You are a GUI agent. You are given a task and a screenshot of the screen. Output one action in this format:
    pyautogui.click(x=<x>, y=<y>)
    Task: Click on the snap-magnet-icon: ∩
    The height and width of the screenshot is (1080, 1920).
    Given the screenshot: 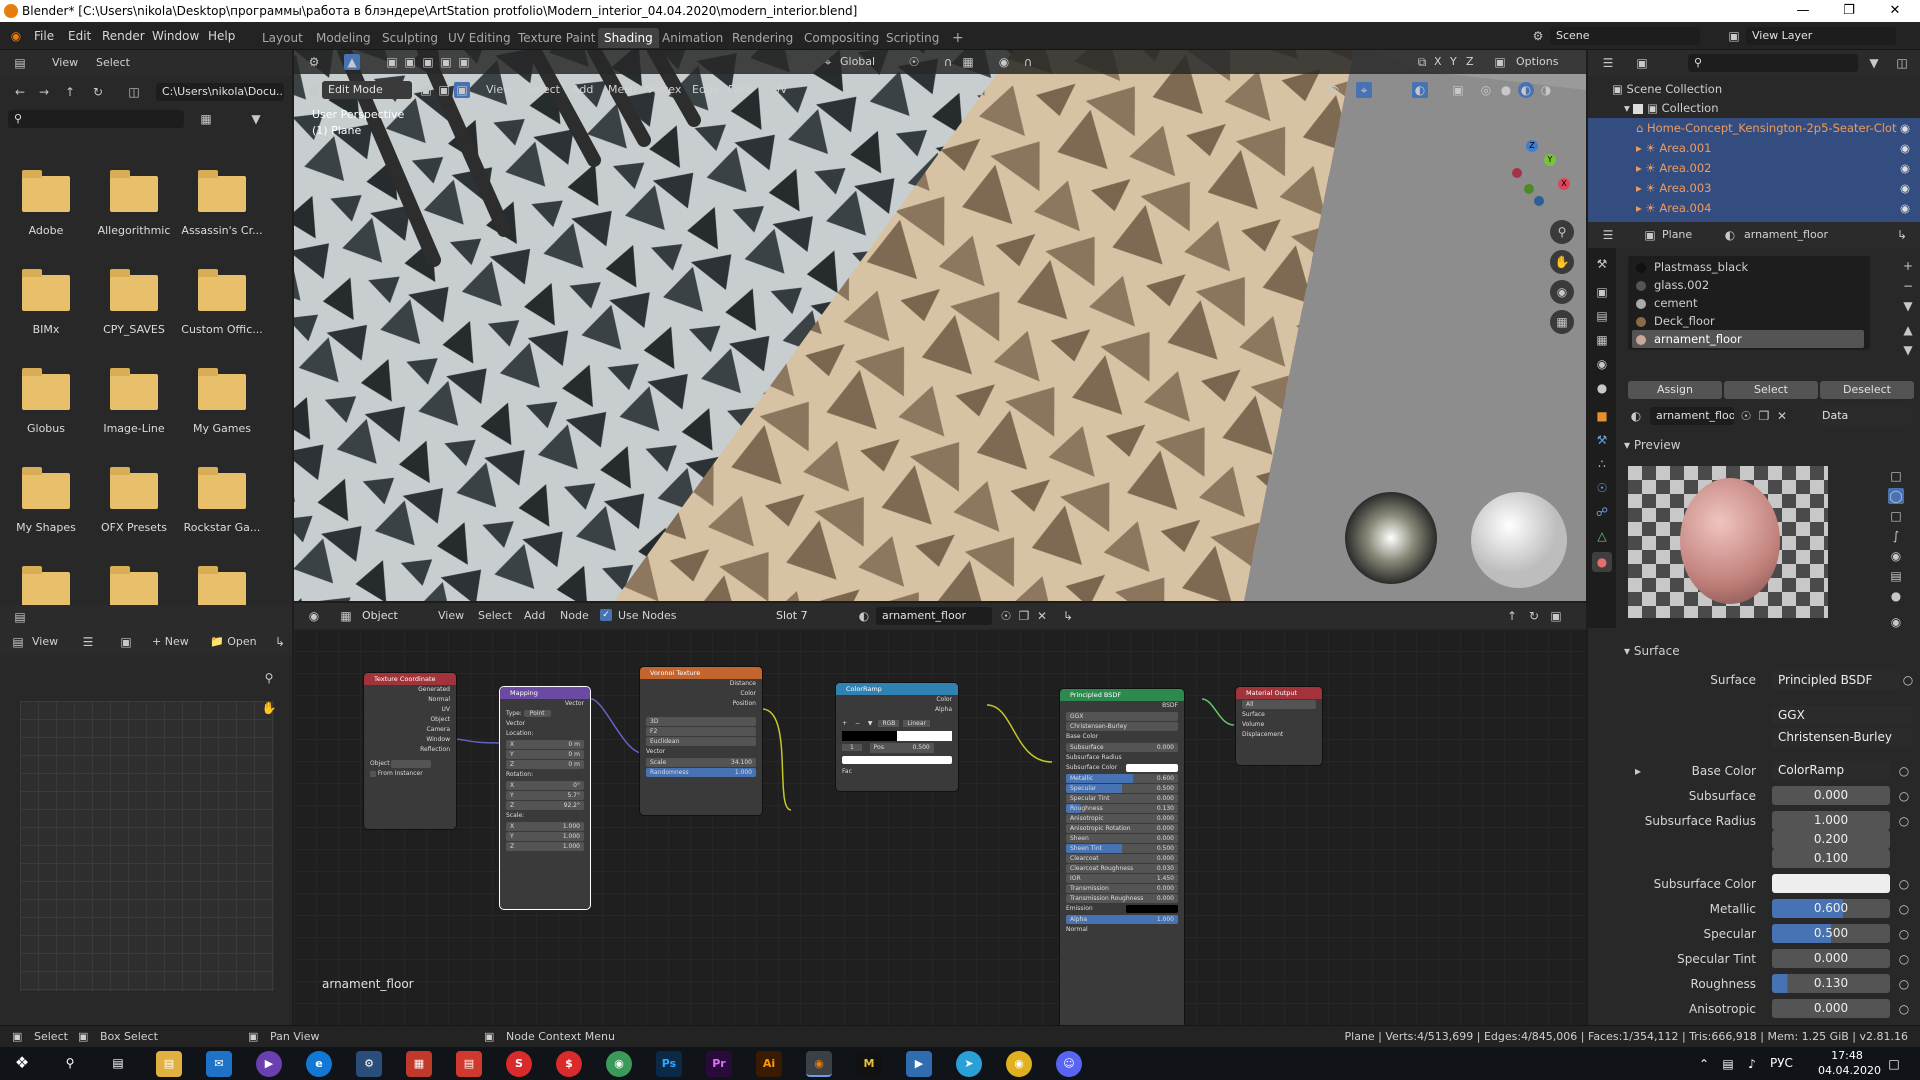 What is the action you would take?
    pyautogui.click(x=948, y=62)
    